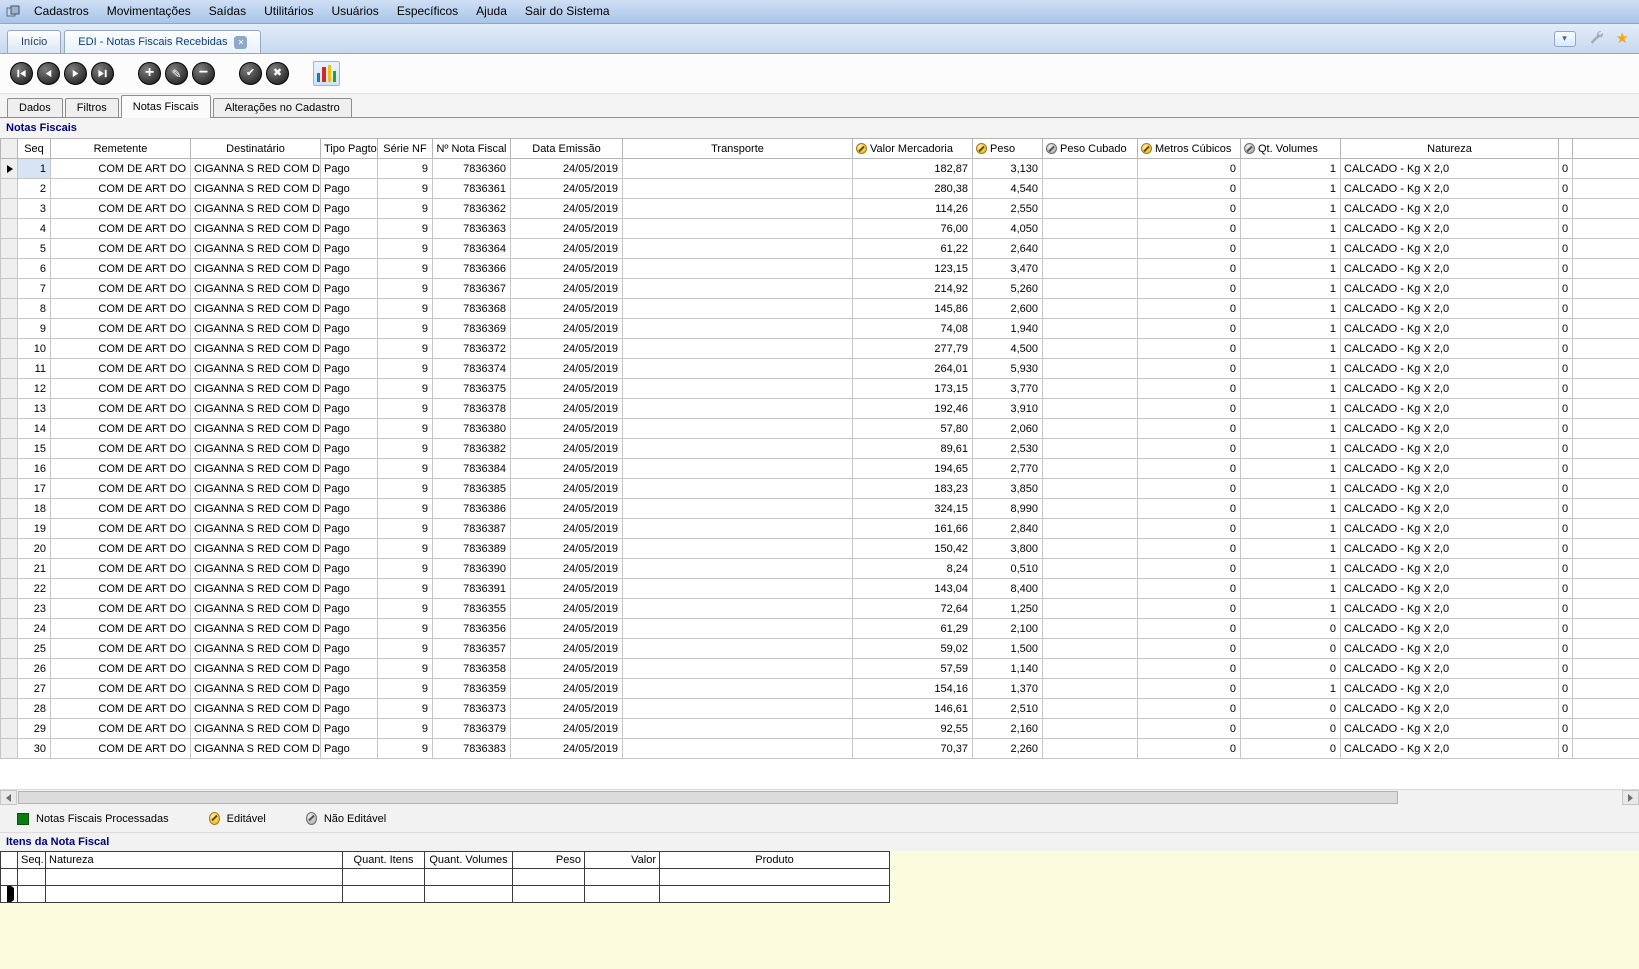 The height and width of the screenshot is (969, 1639). What do you see at coordinates (491, 11) in the screenshot?
I see `menu-item: Ajuda` at bounding box center [491, 11].